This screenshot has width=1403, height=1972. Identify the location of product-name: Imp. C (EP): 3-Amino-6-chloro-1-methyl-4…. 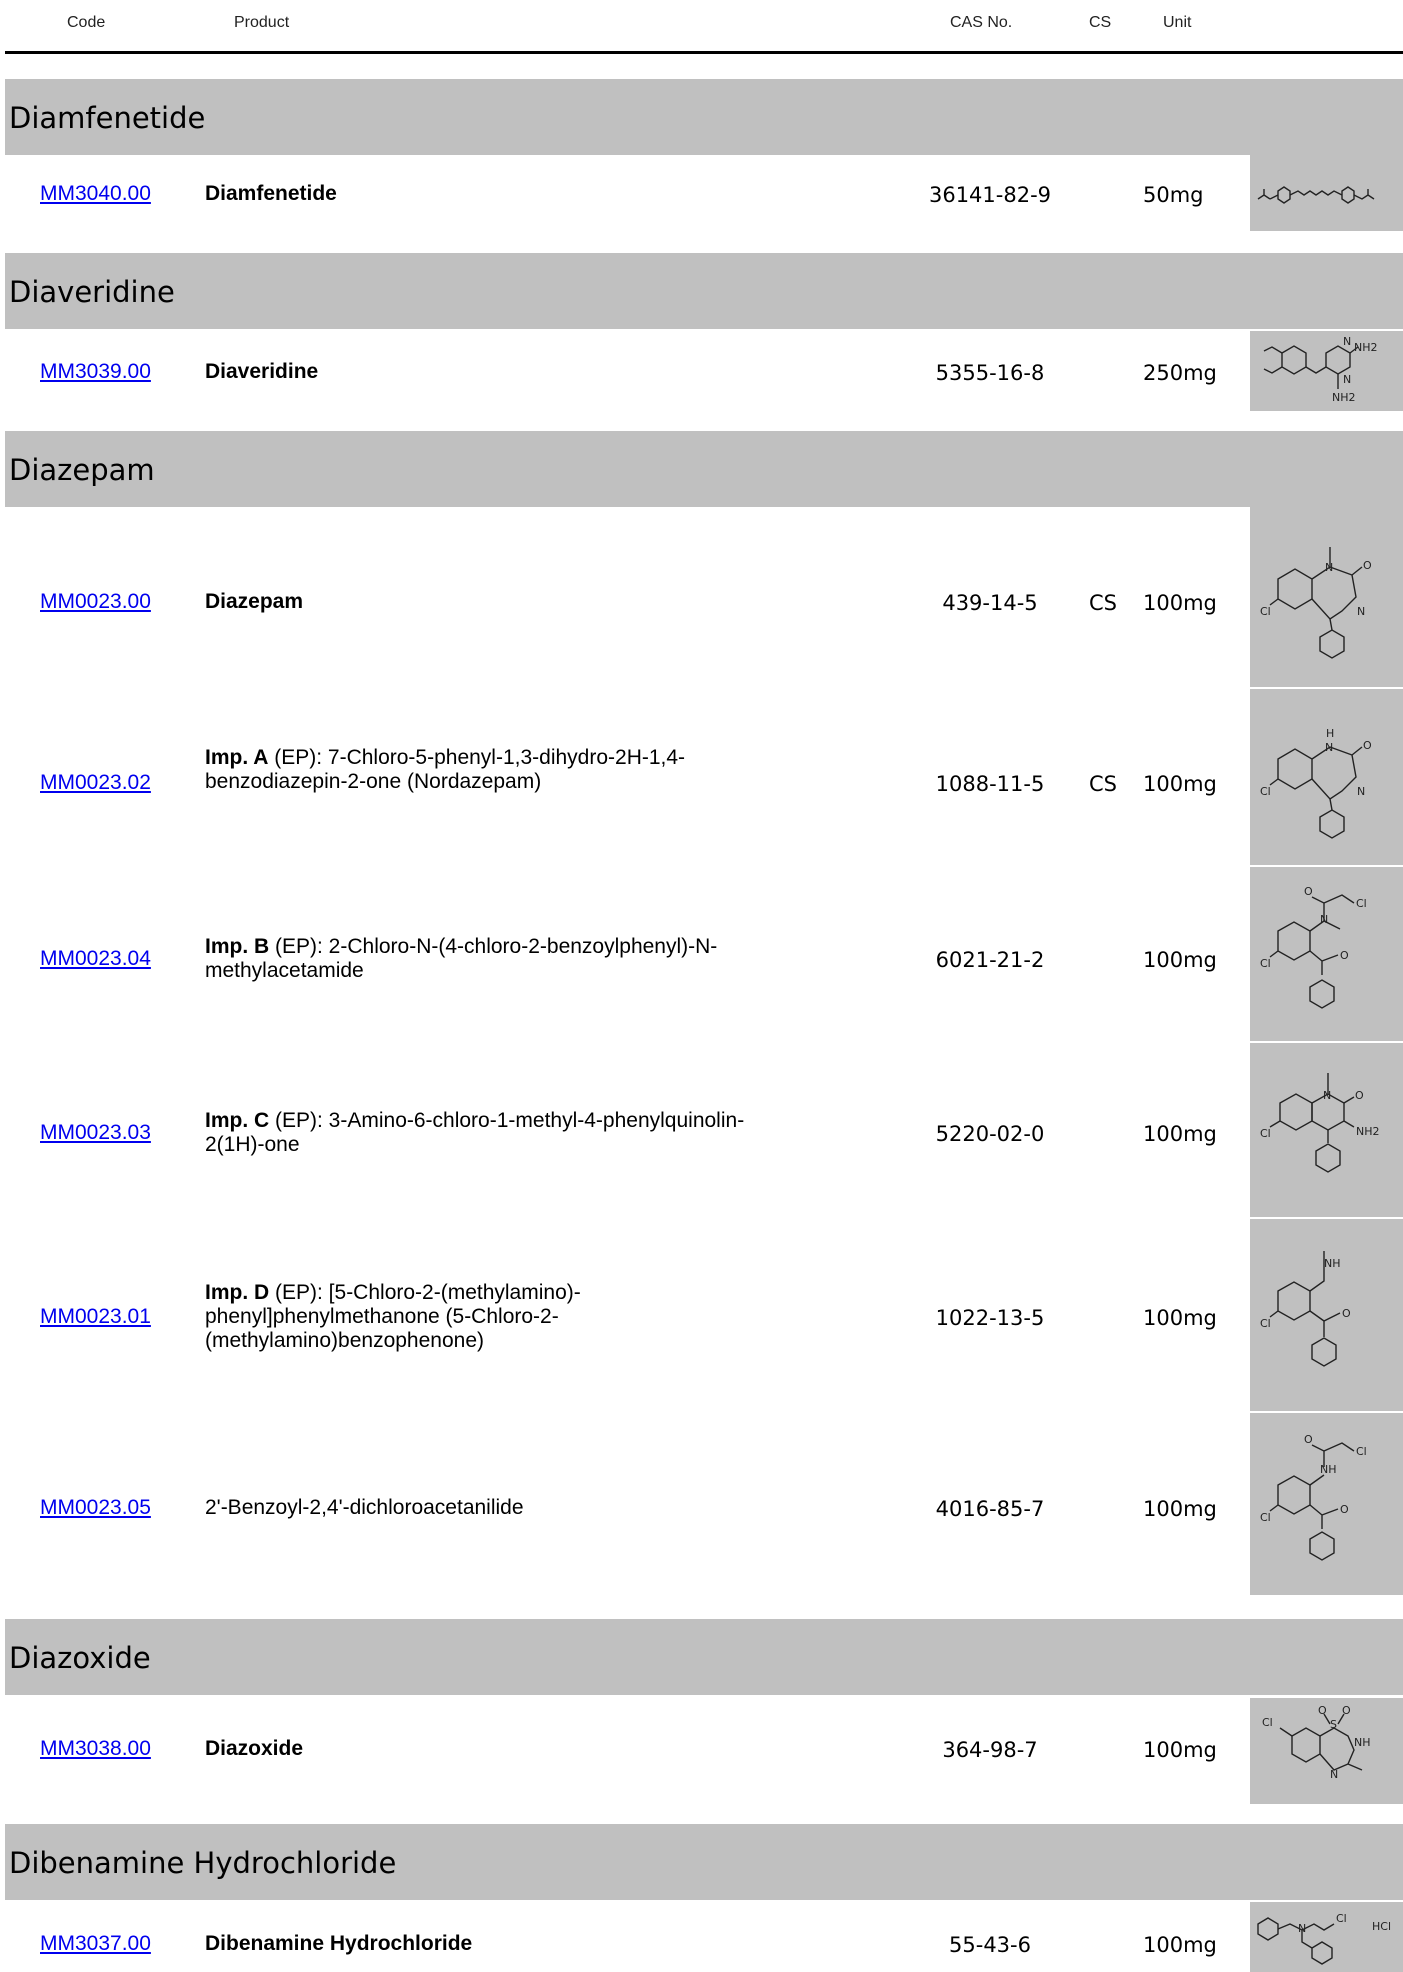
(485, 1133).